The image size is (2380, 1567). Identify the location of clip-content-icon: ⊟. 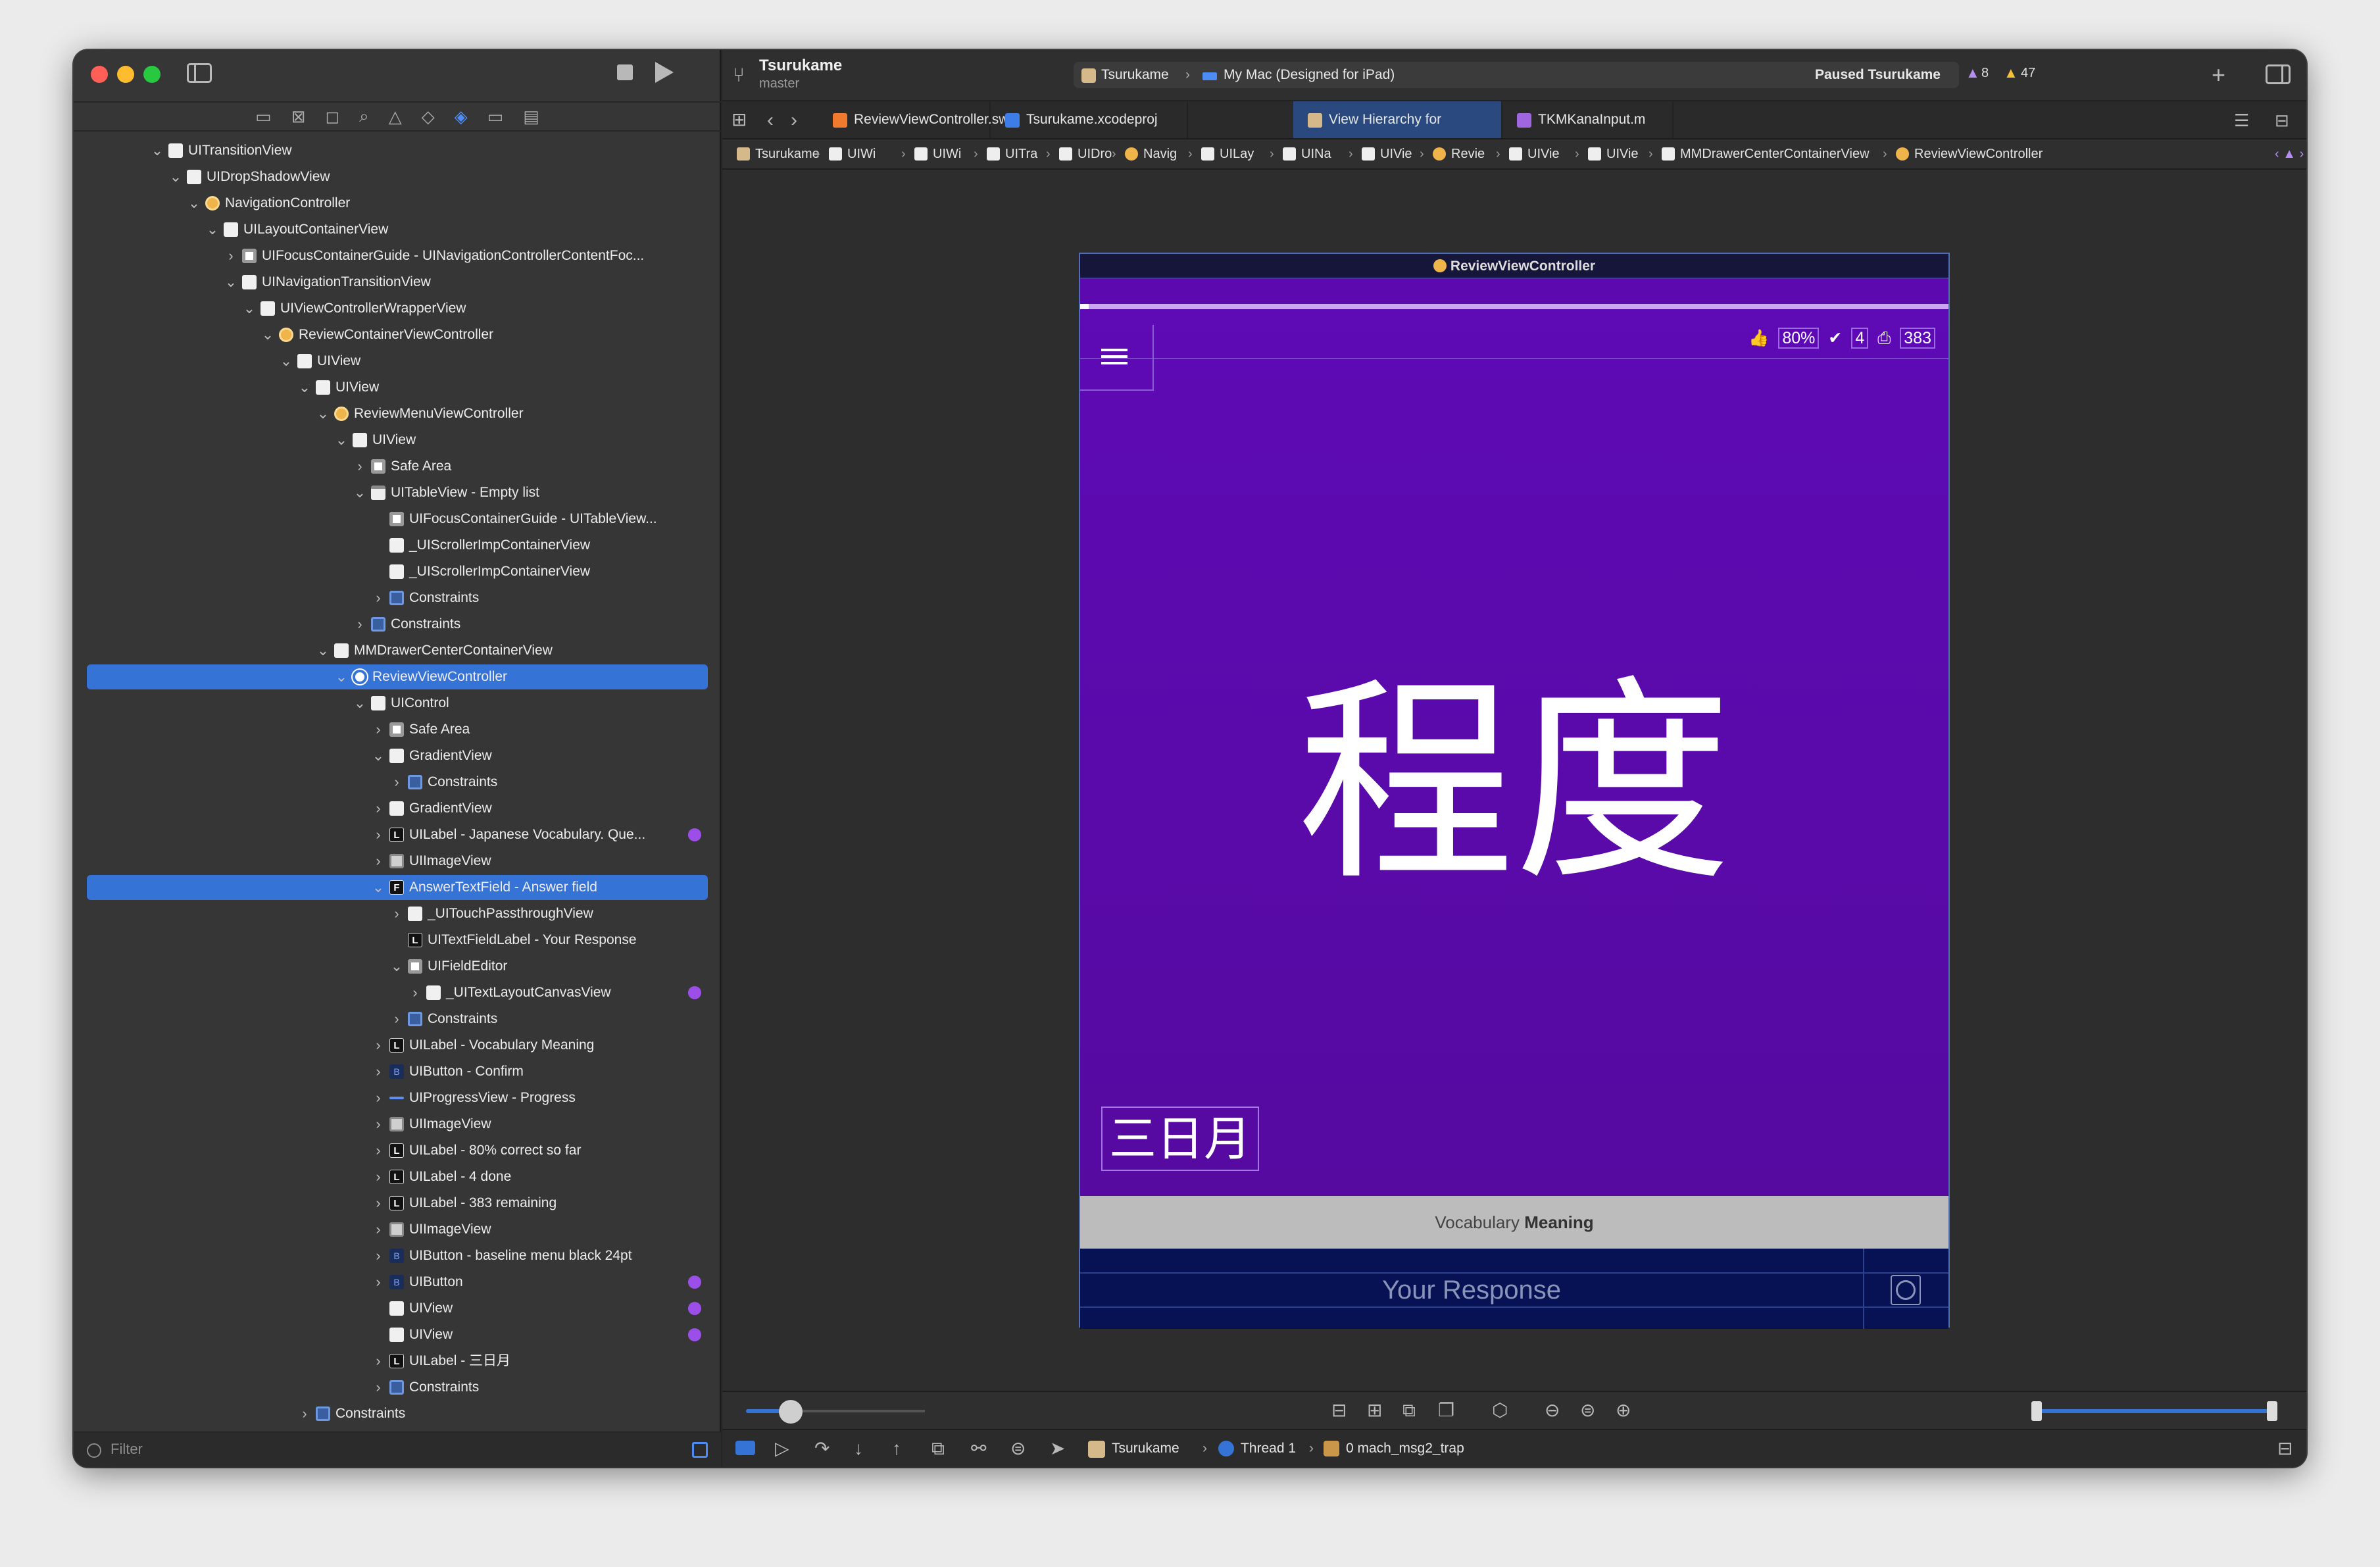
(1339, 1411).